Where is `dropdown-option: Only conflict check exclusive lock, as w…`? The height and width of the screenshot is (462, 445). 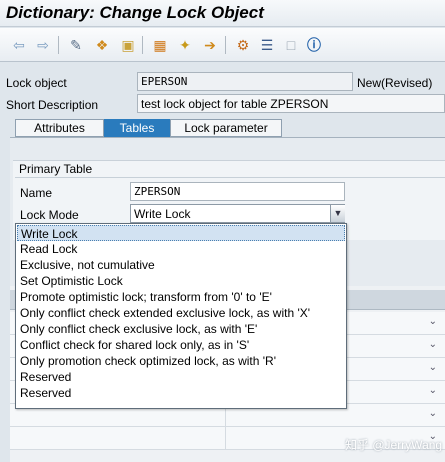 dropdown-option: Only conflict check exclusive lock, as w… is located at coordinates (181, 329).